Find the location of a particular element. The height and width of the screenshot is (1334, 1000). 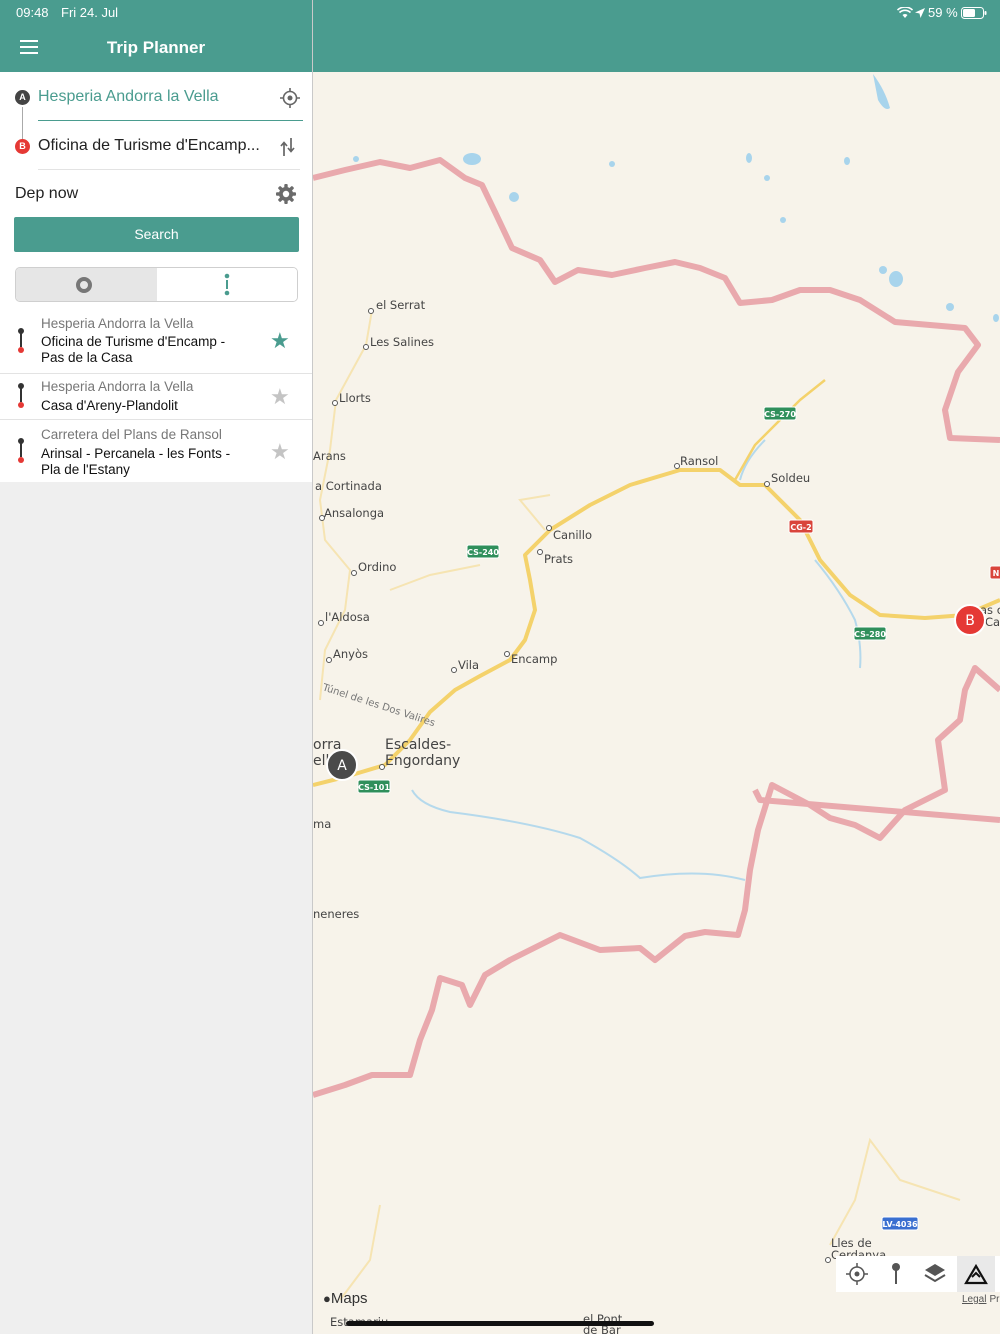

map-label: Soldeu is located at coordinates (790, 478).